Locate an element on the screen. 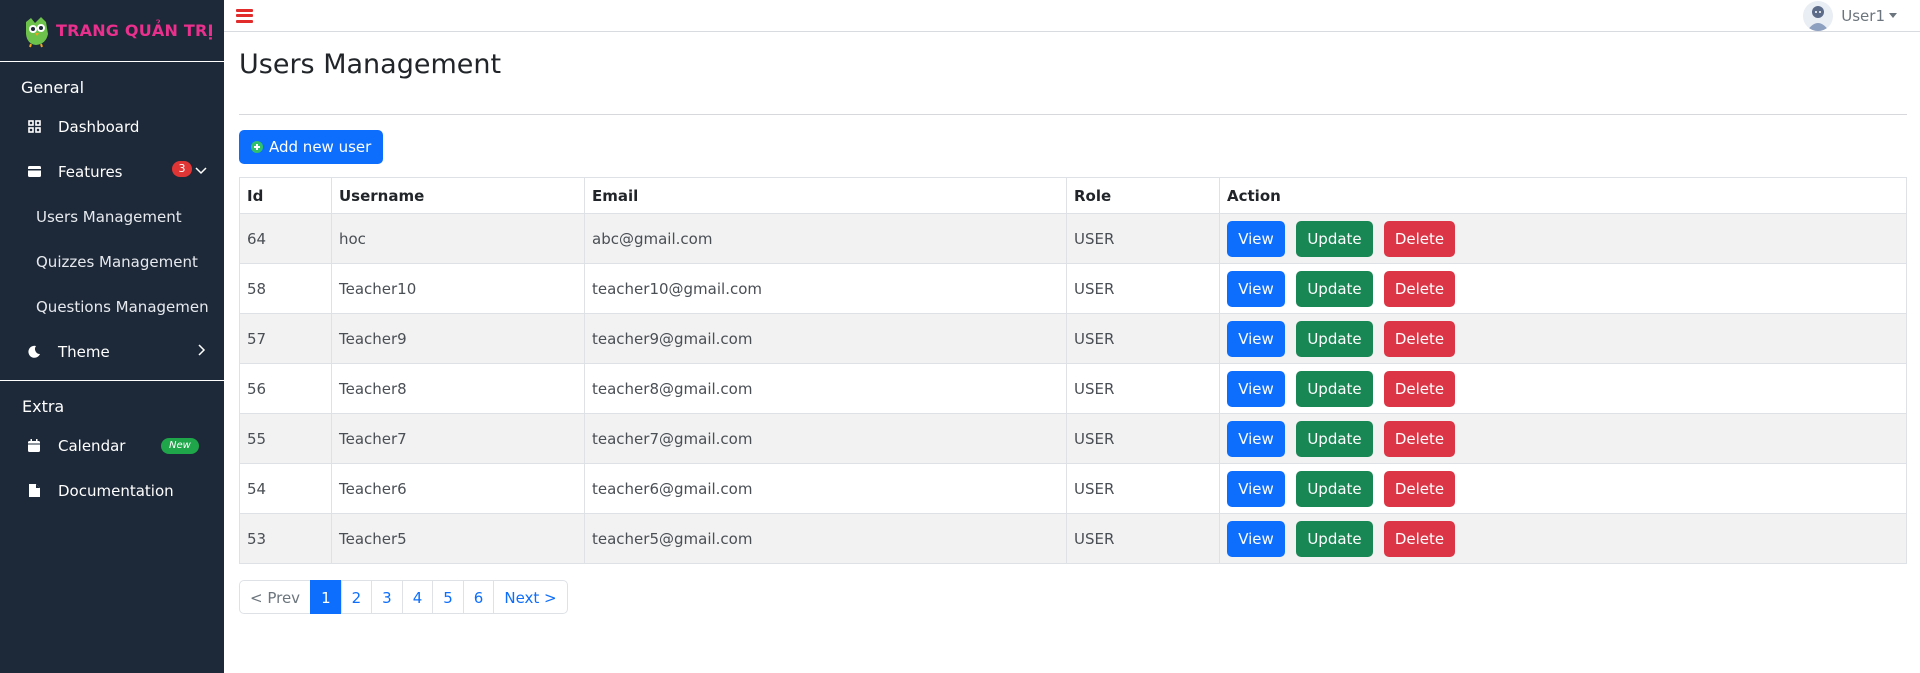 This screenshot has width=1920, height=673. sidebar-item-quizzes-management: Quizzes Management is located at coordinates (112, 261).